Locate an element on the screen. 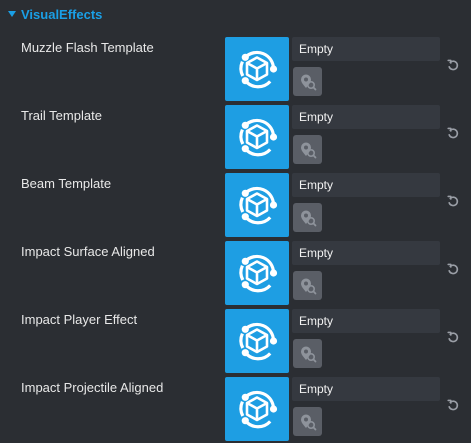 The width and height of the screenshot is (471, 443). chevron-down-icon is located at coordinates (12, 14).